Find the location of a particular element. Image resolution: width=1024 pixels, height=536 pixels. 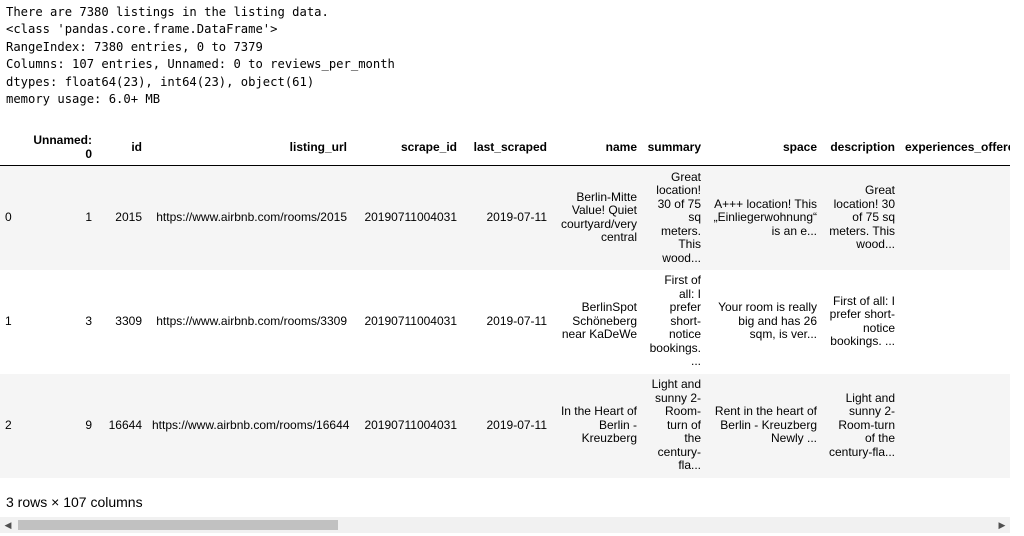

table-cell: 1 is located at coordinates (88, 217).